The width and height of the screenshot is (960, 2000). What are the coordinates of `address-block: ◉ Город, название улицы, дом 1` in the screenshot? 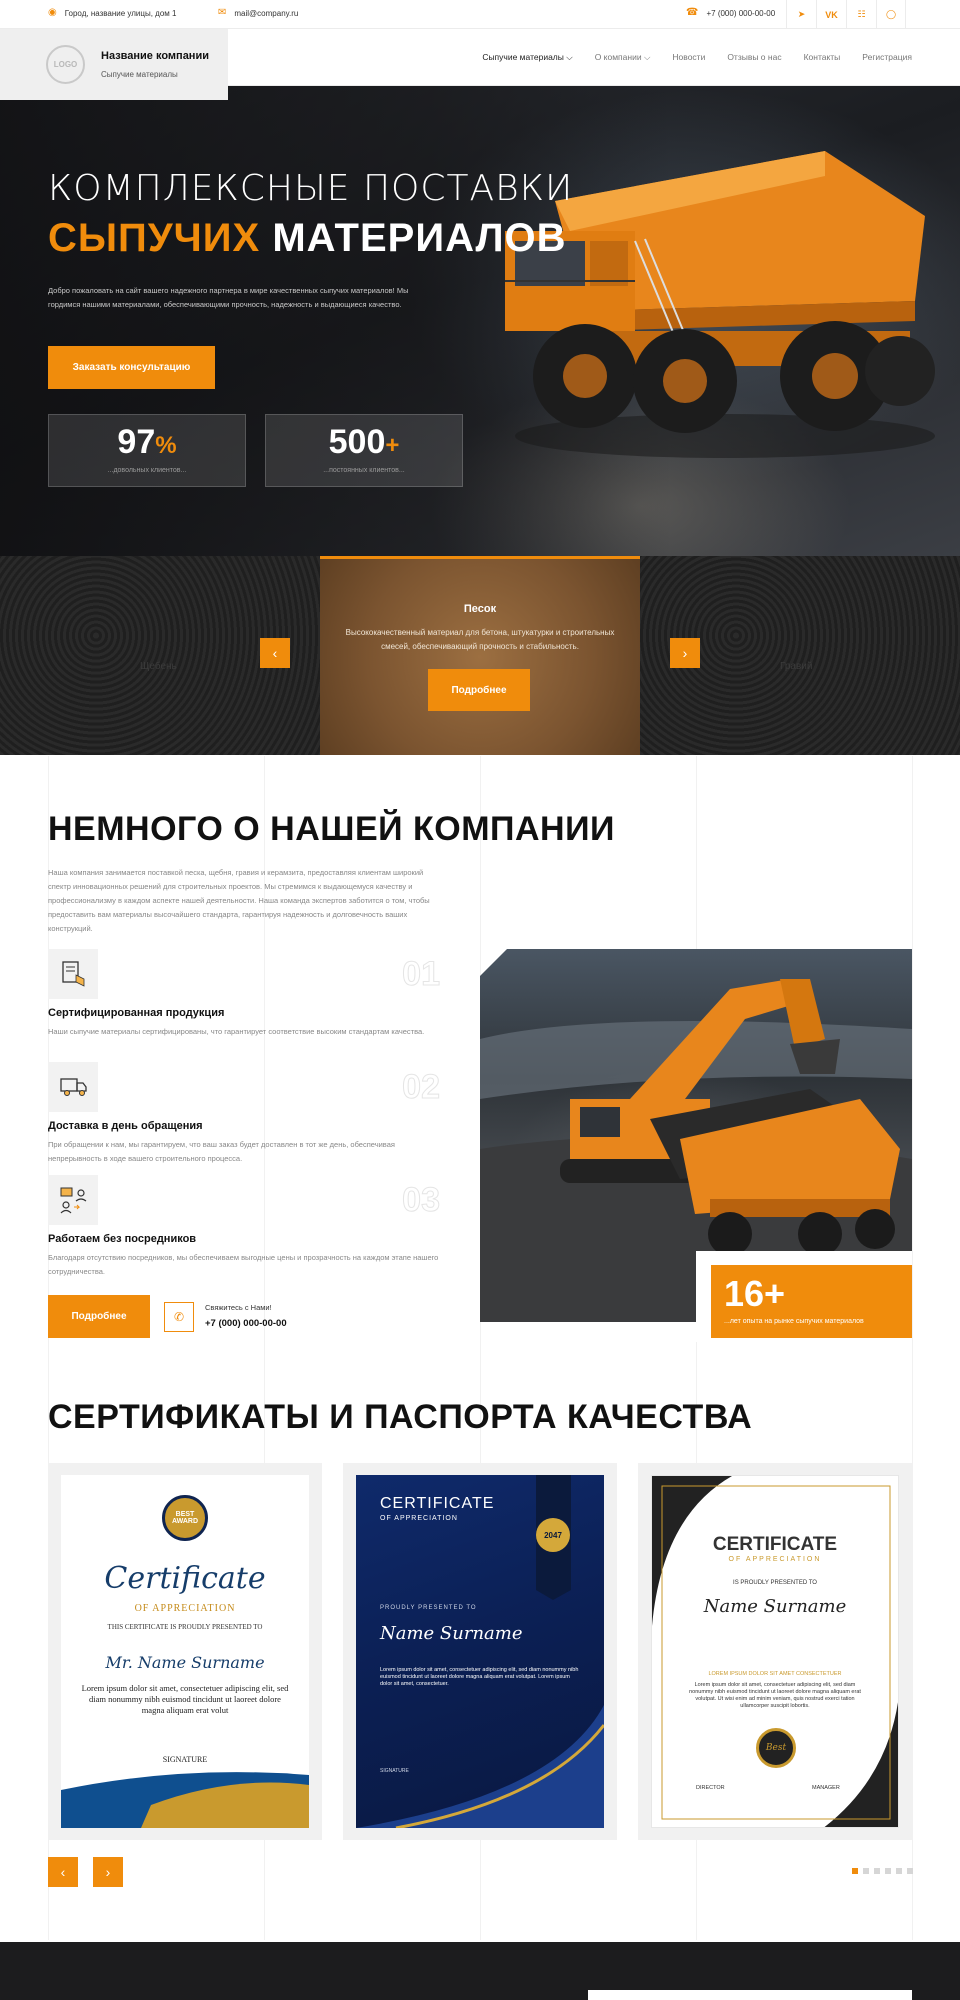 It's located at (112, 13).